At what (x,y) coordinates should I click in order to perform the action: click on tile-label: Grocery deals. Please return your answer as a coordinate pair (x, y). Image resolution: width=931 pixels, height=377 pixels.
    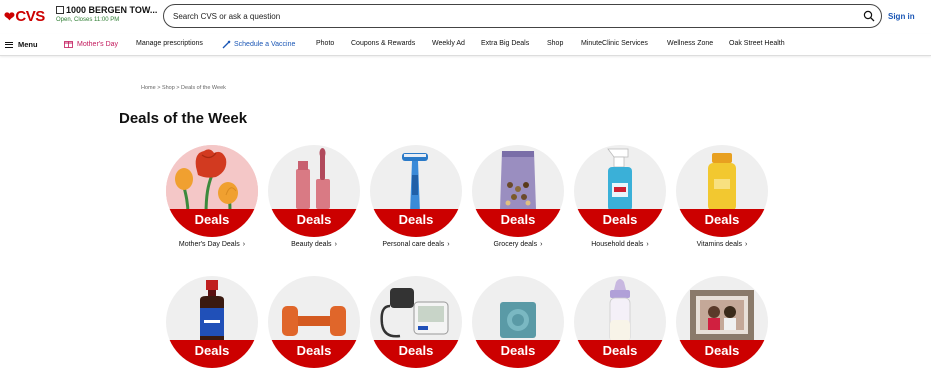
    Looking at the image, I should click on (515, 244).